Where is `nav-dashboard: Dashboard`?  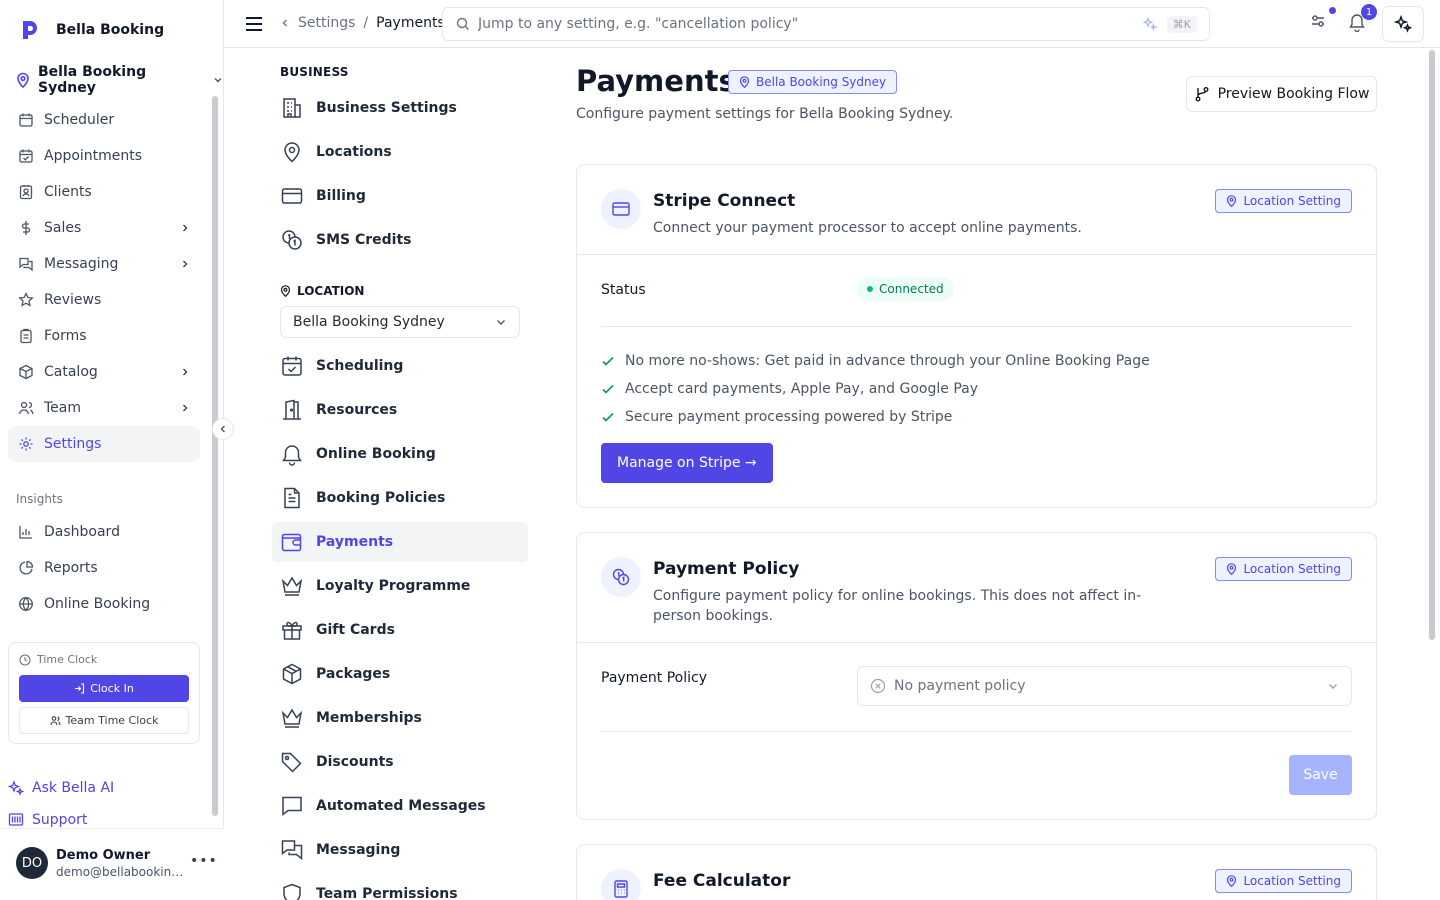
nav-dashboard: Dashboard is located at coordinates (104, 532).